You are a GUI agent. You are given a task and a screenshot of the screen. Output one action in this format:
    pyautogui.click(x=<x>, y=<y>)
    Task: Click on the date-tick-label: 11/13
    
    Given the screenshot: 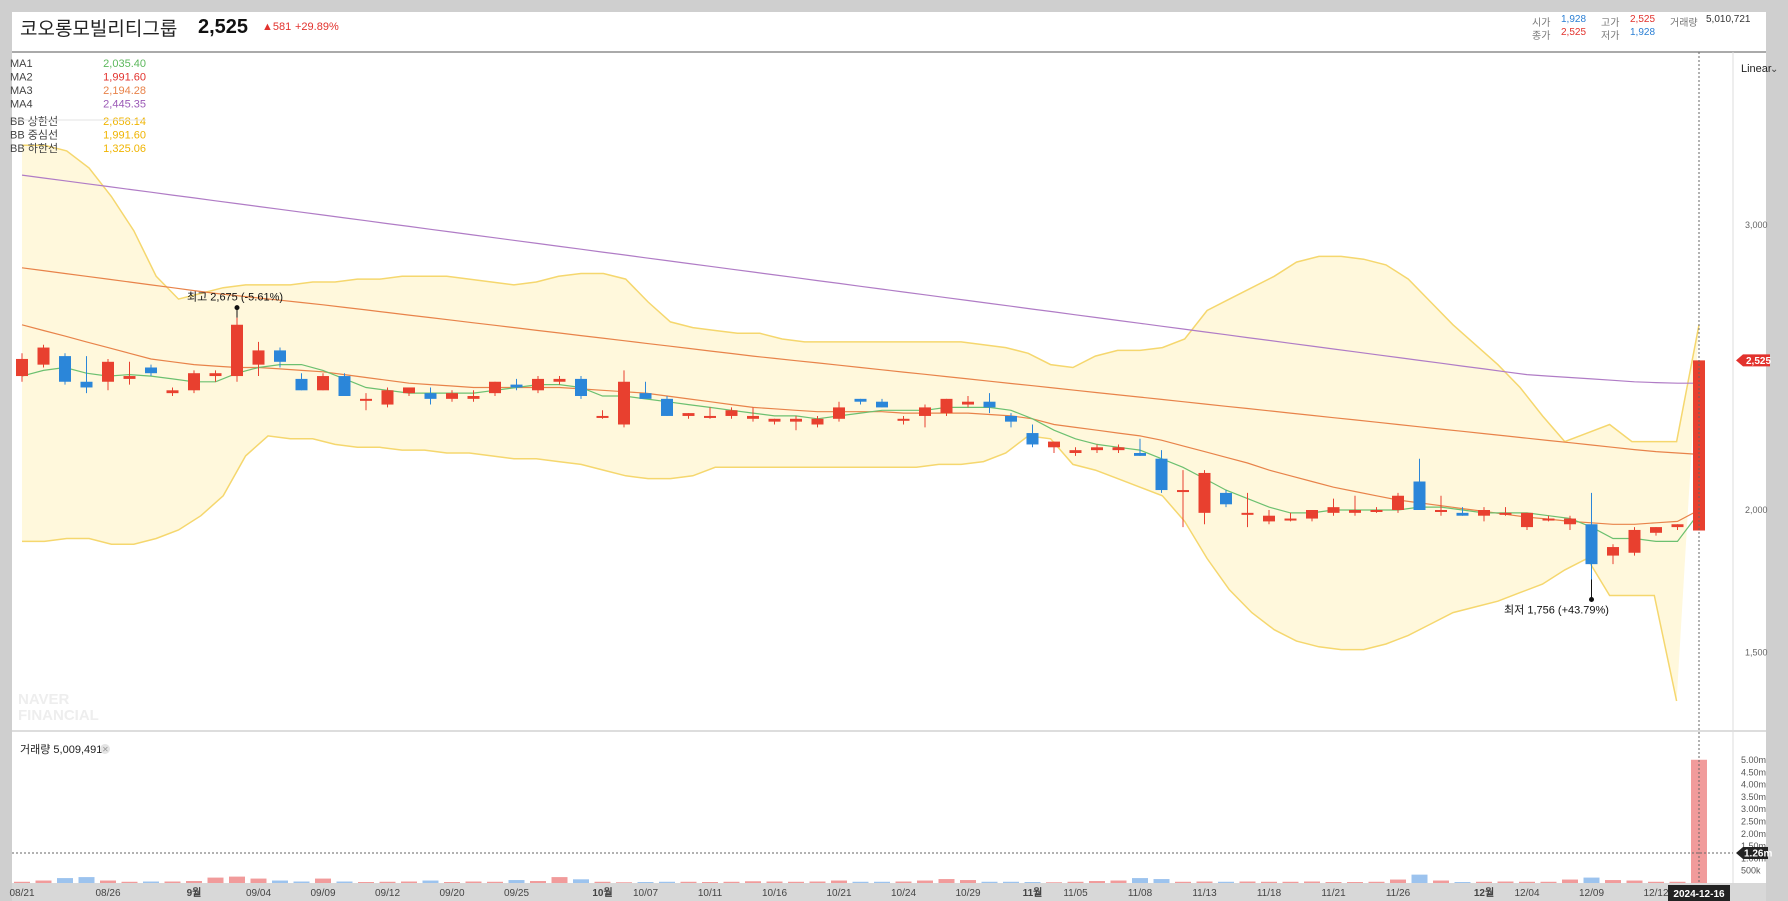 What is the action you would take?
    pyautogui.click(x=1204, y=893)
    